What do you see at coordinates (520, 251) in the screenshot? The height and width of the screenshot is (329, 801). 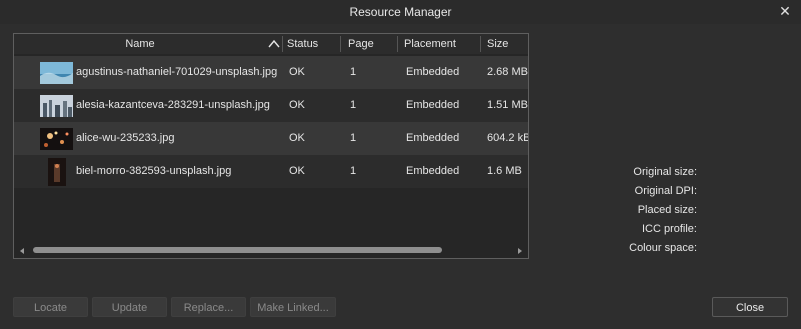 I see `scroll-right-icon` at bounding box center [520, 251].